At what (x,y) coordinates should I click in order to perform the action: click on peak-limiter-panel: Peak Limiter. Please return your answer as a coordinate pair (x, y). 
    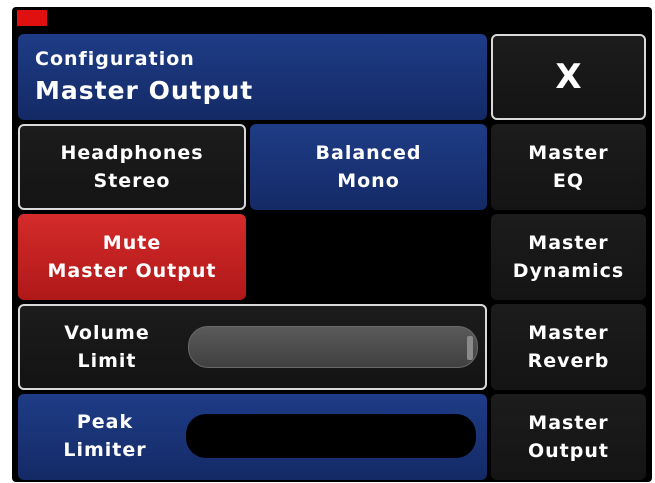
    Looking at the image, I should click on (252, 437).